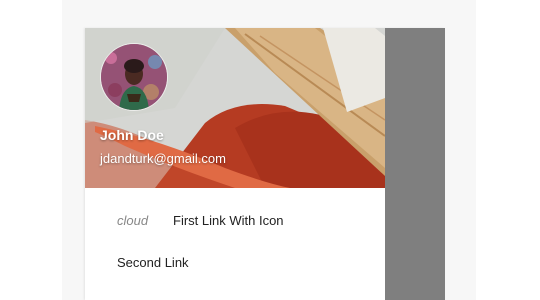  What do you see at coordinates (153, 262) in the screenshot?
I see `nav-link-label: Second Link` at bounding box center [153, 262].